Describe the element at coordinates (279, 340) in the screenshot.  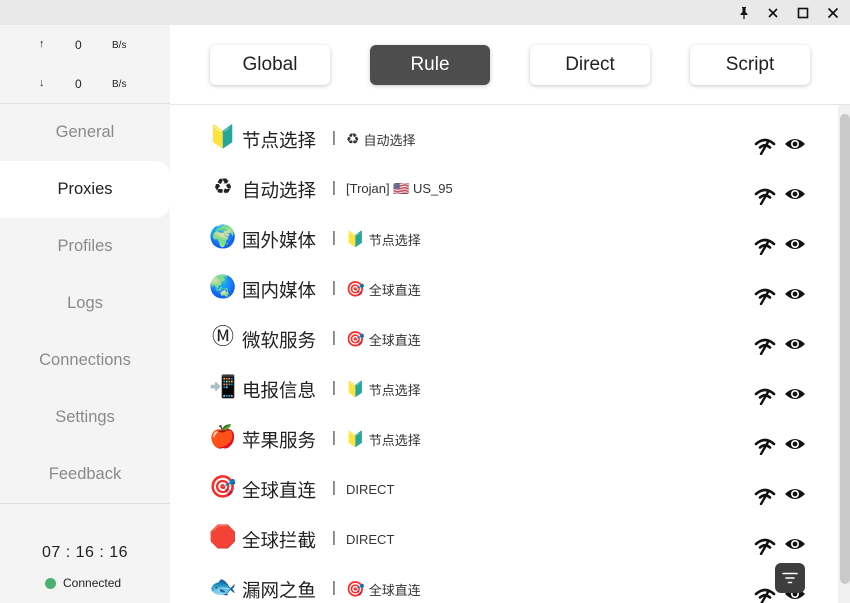
I see `group-name: 微软服务` at that location.